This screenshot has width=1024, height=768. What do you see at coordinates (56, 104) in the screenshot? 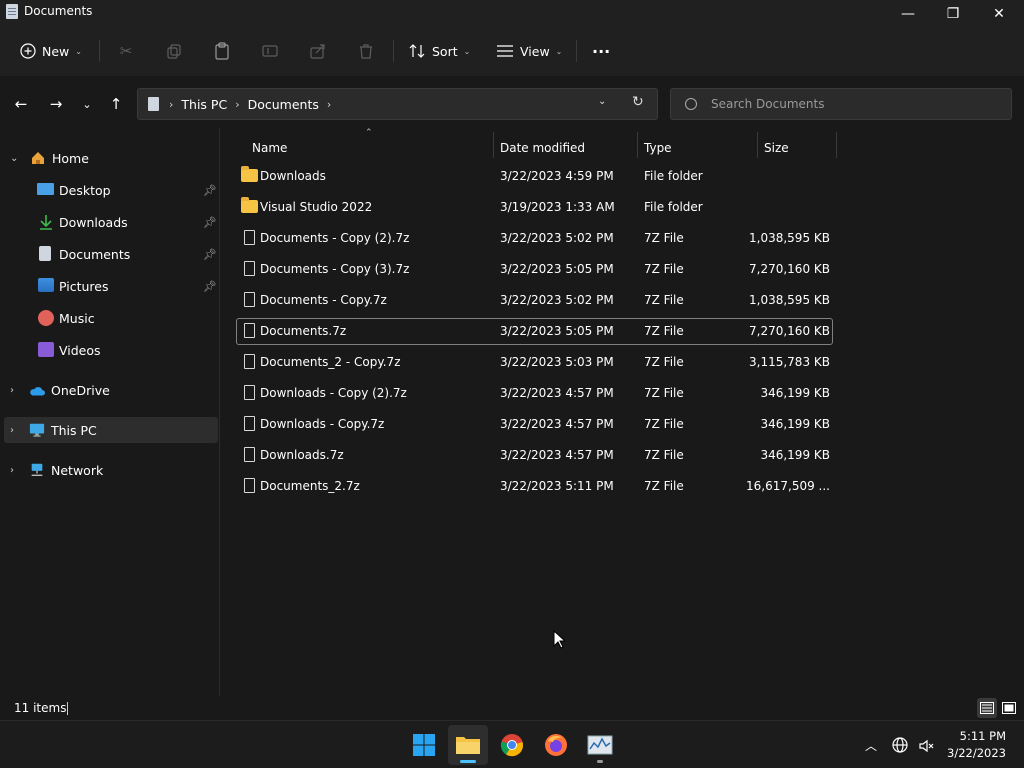
I see `forward-arrow-icon: →` at bounding box center [56, 104].